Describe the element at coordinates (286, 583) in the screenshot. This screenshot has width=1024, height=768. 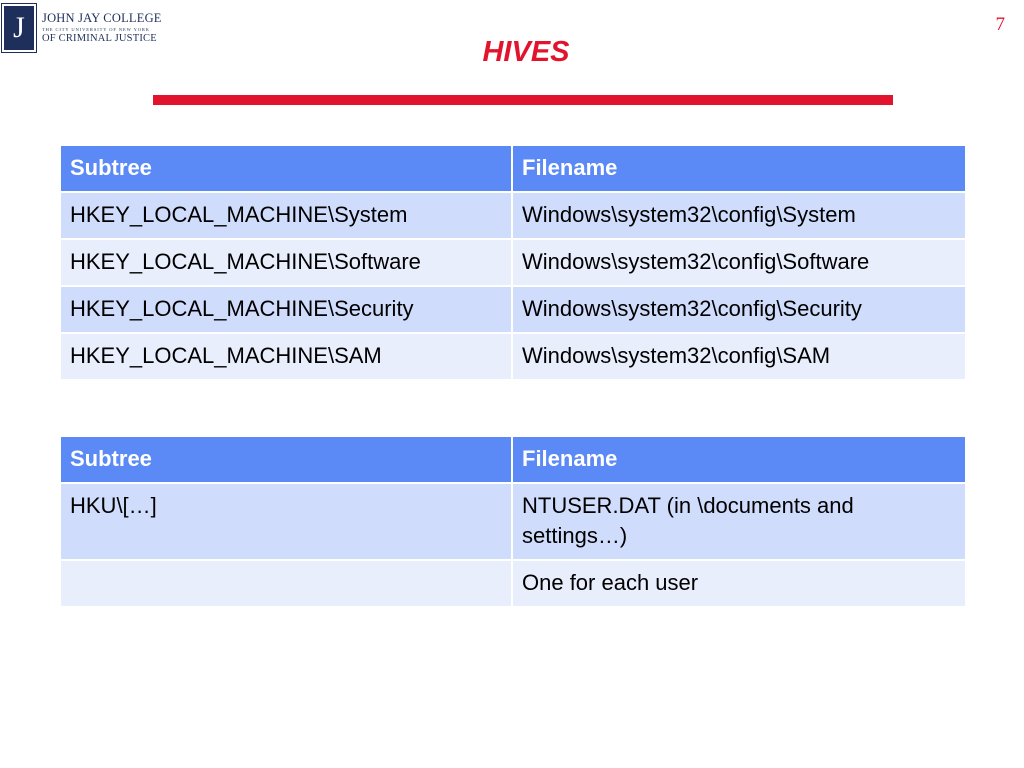
I see `cell-subtree` at that location.